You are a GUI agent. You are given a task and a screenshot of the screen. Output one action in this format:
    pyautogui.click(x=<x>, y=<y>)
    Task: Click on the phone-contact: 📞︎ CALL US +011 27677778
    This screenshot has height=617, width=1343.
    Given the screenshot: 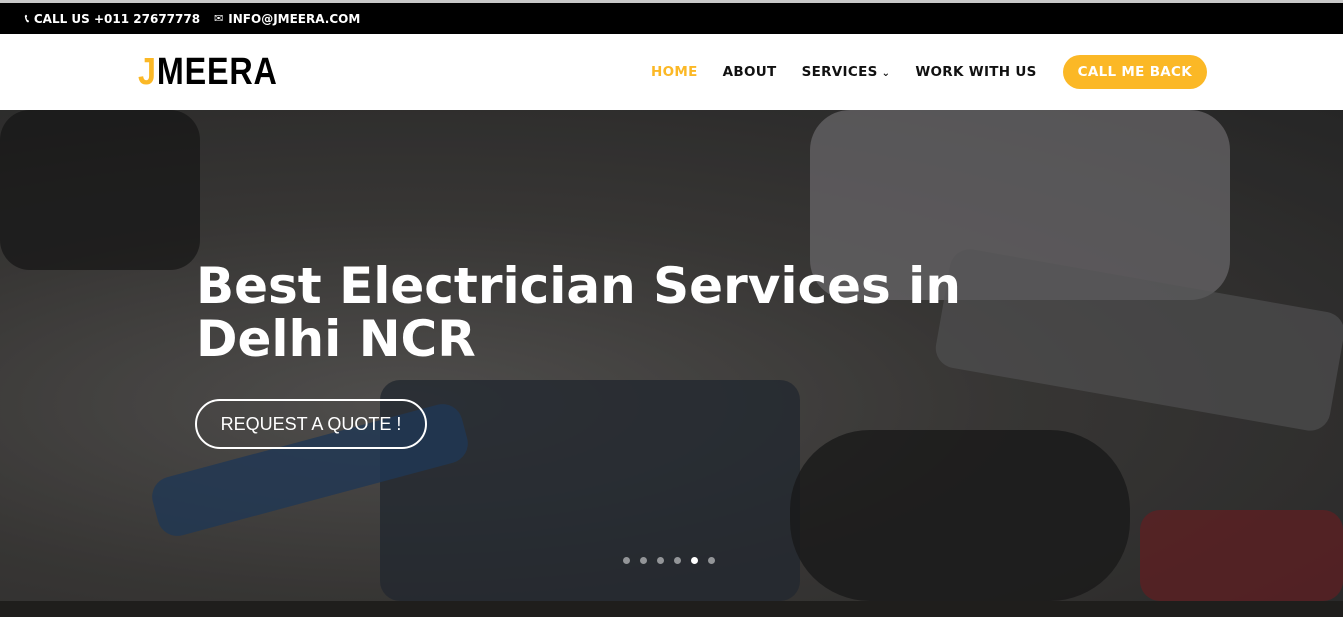 What is the action you would take?
    pyautogui.click(x=112, y=19)
    